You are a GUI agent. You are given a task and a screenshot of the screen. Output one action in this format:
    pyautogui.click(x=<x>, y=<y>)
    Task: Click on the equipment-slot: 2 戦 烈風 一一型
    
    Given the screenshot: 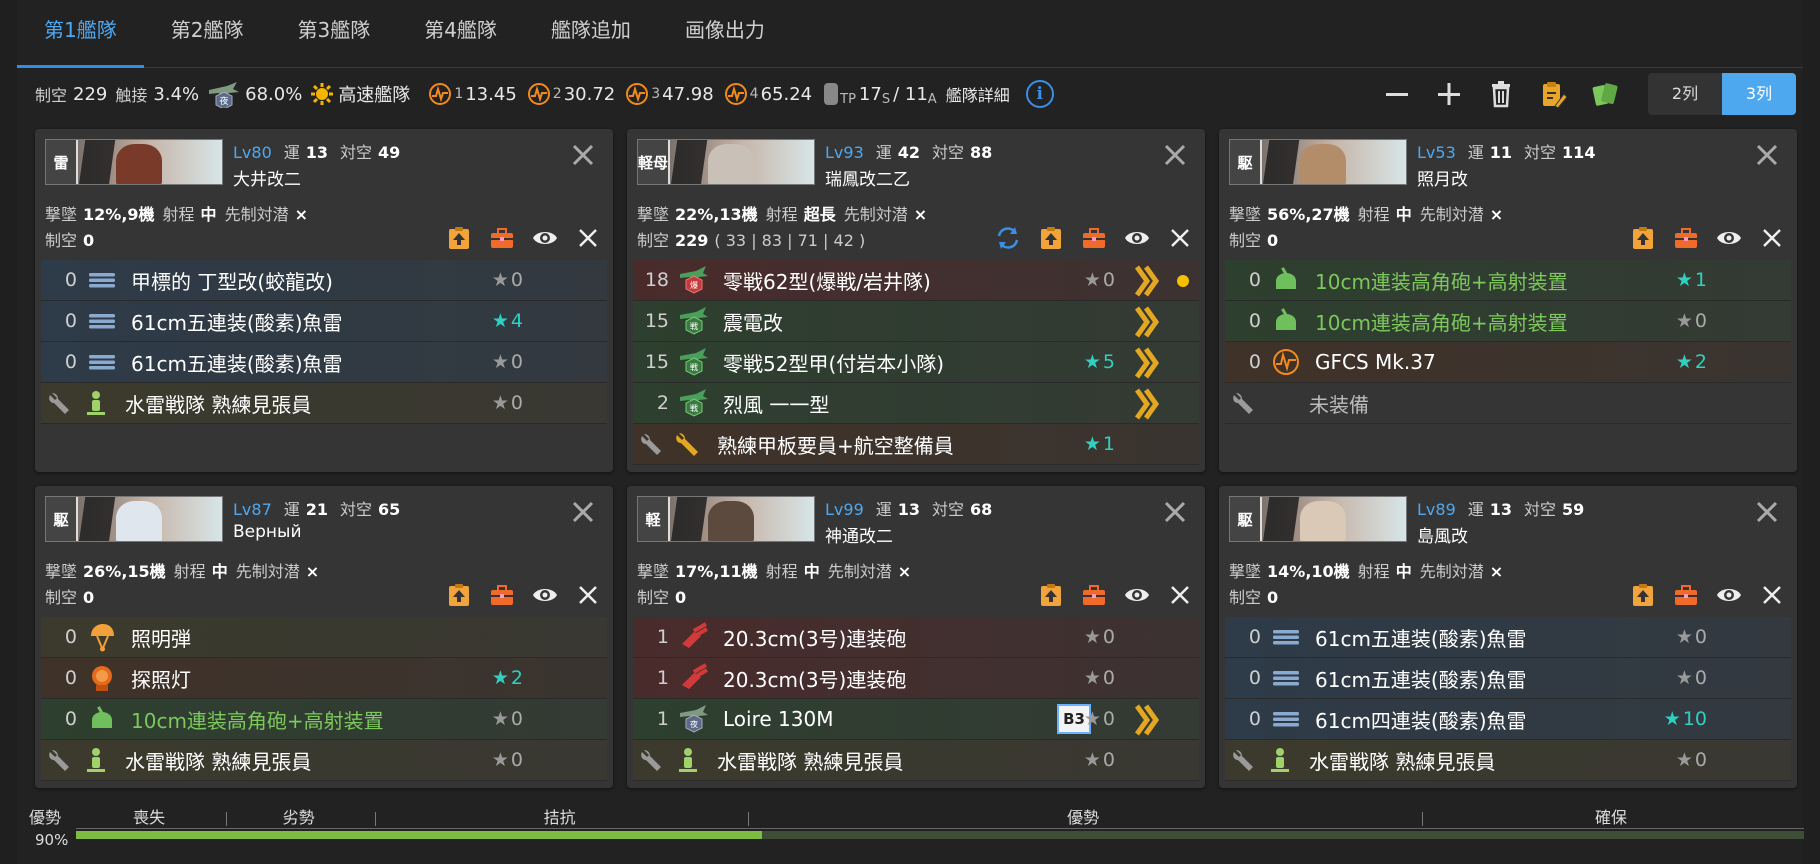 What is the action you would take?
    pyautogui.click(x=916, y=403)
    